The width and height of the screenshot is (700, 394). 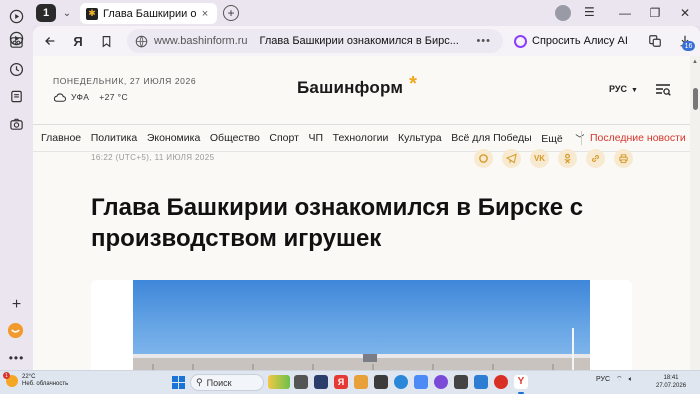 I want to click on nav-separator, so click(x=581, y=138).